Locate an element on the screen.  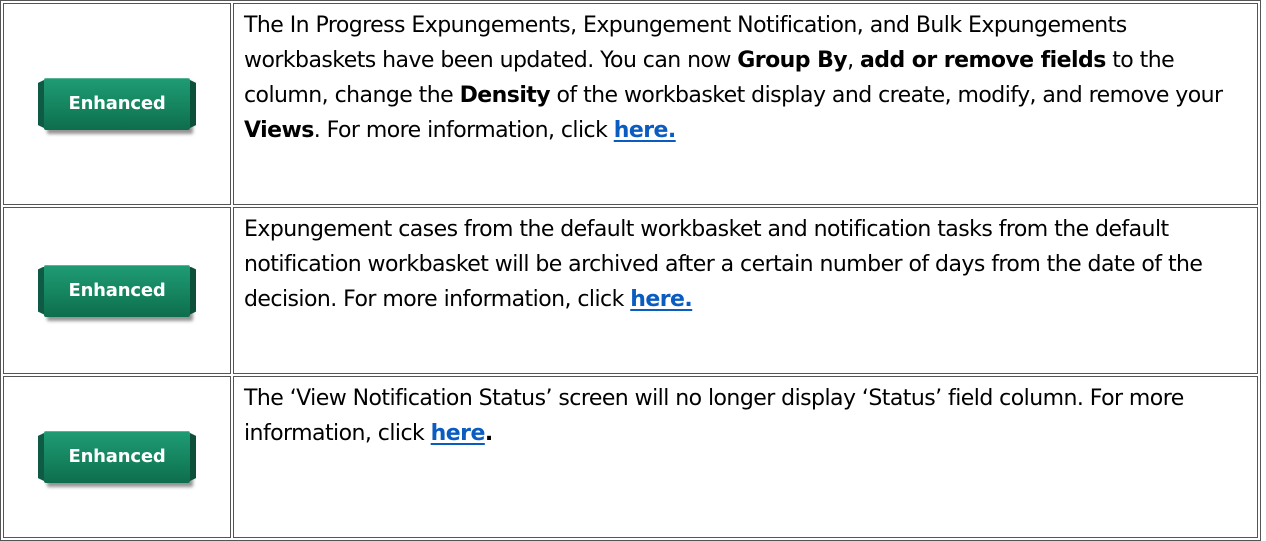
group-by-term: Group By is located at coordinates (792, 60).